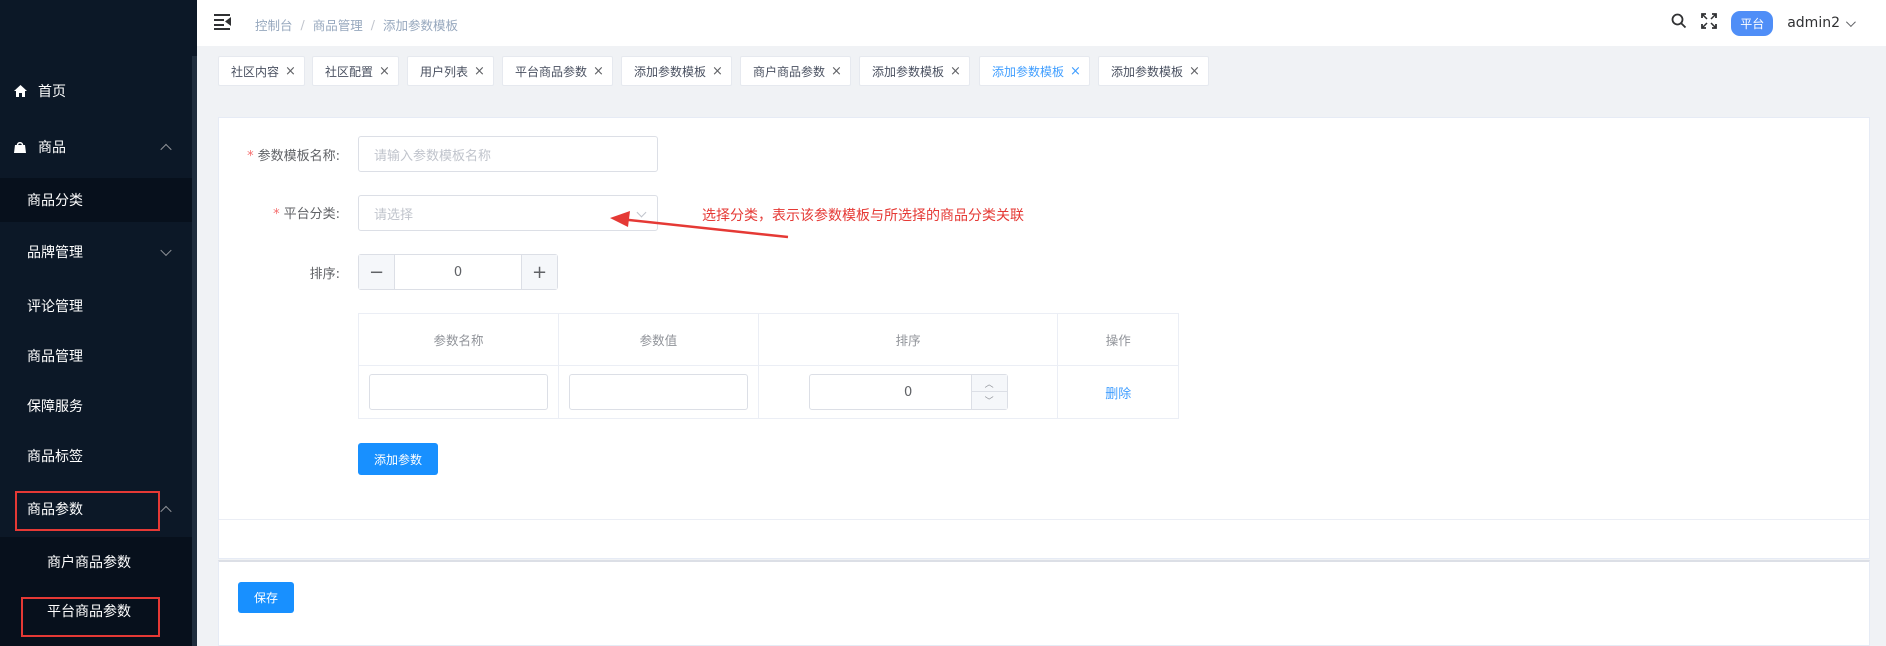 The width and height of the screenshot is (1886, 646). What do you see at coordinates (96, 200) in the screenshot?
I see `sidebar-item-category: 商品分类` at bounding box center [96, 200].